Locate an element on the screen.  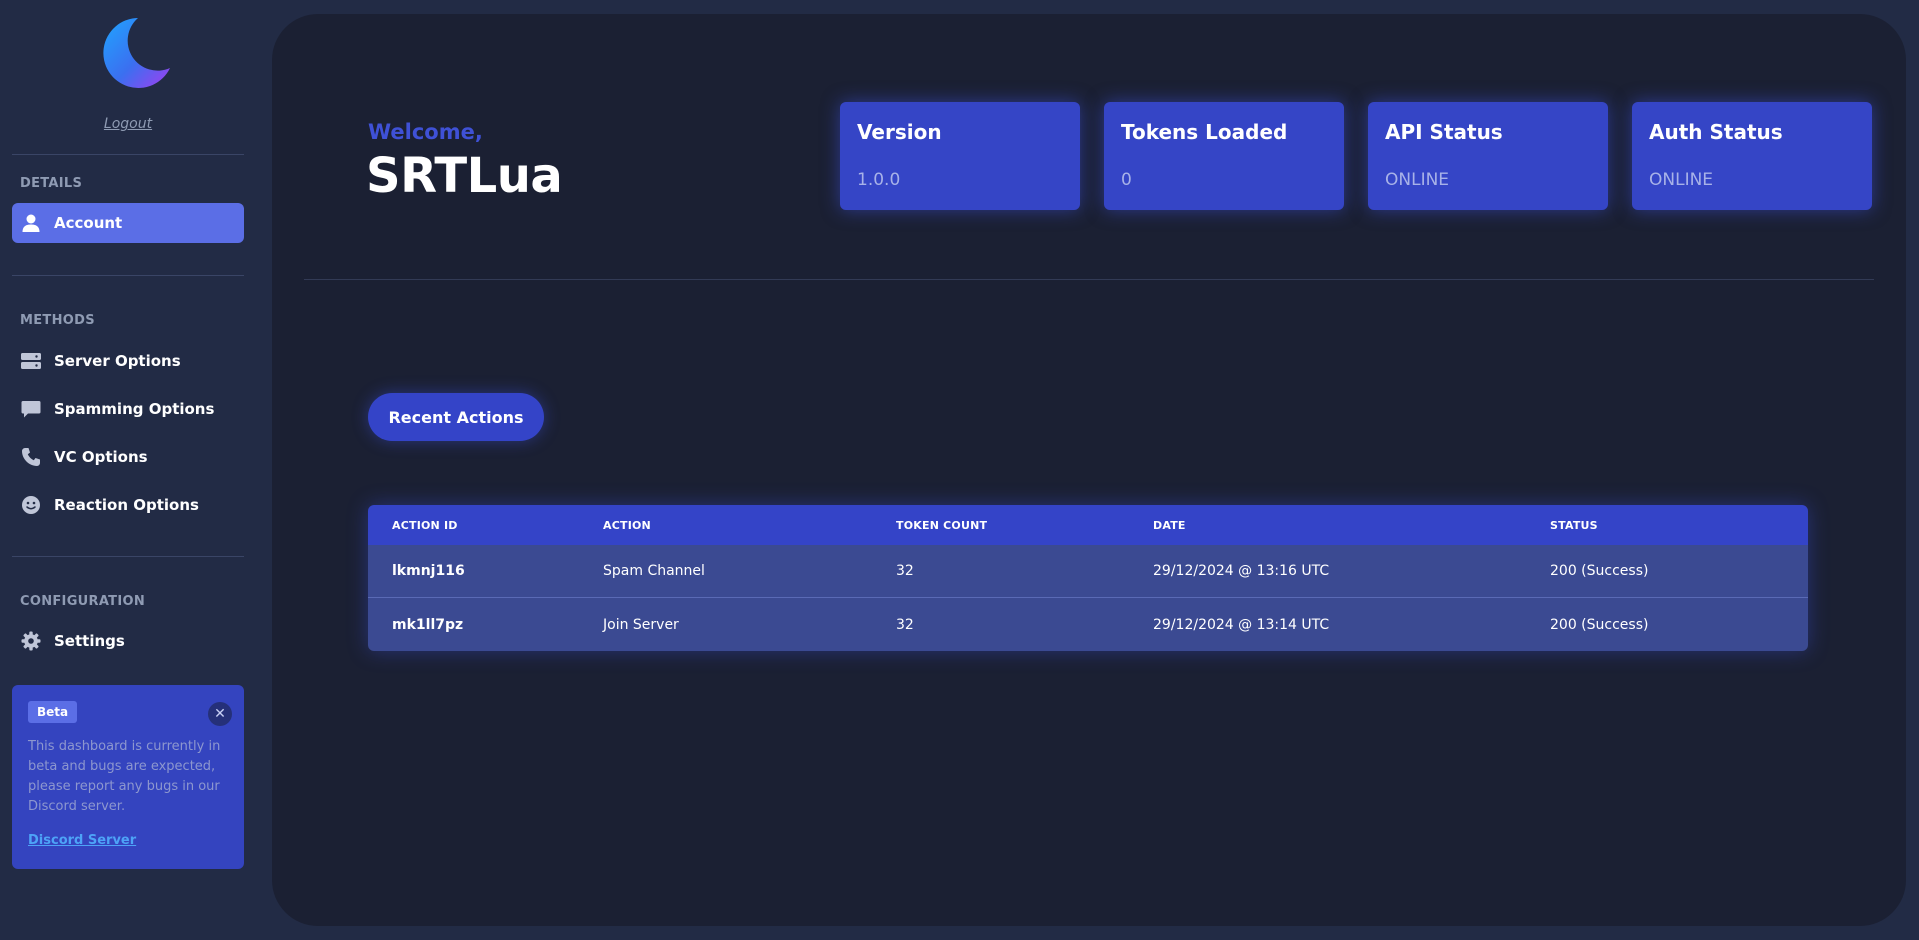
username-title: SRTLua is located at coordinates (464, 176).